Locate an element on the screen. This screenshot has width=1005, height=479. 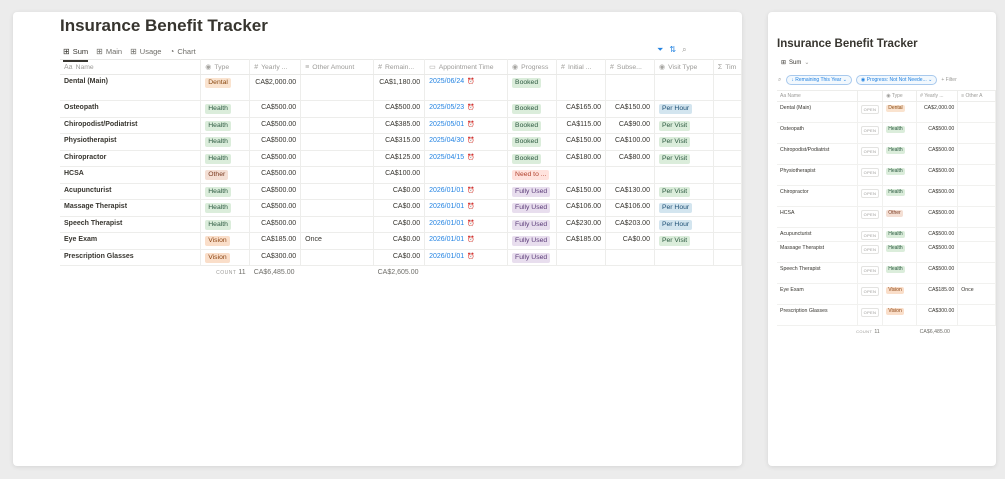
side-table-row: Eye Exam OPEN Vision CA$185.00 Once is located at coordinates (886, 294).